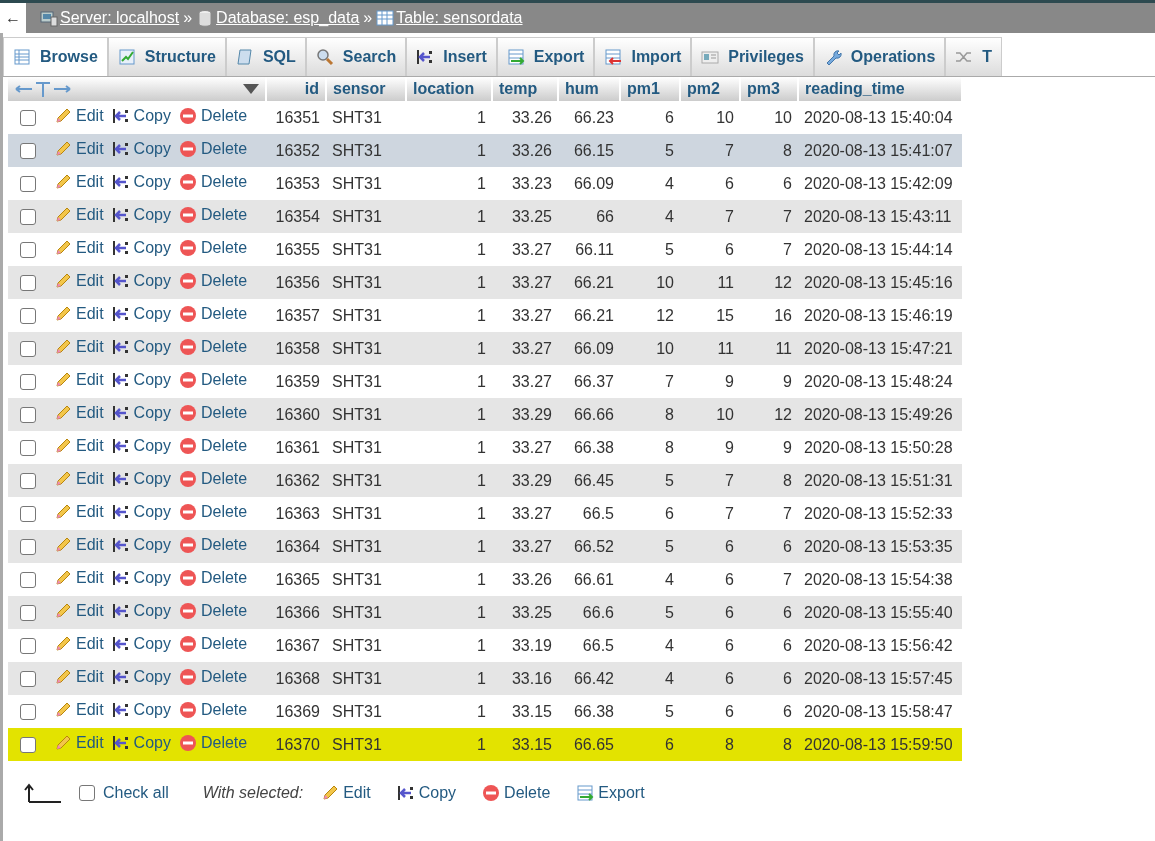 This screenshot has height=841, width=1155. What do you see at coordinates (610, 793) in the screenshot?
I see `bulk-action-link: Export` at bounding box center [610, 793].